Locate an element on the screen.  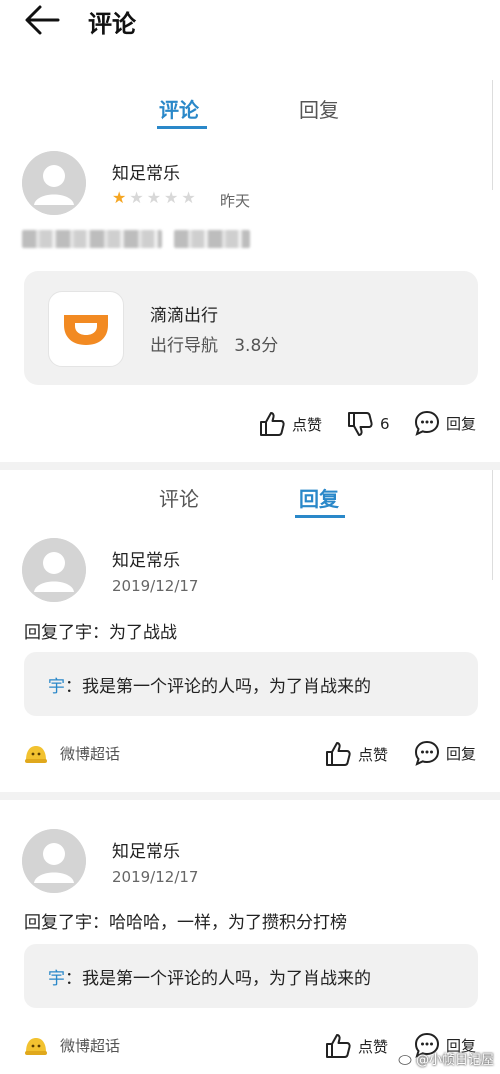
back-button is located at coordinates (42, 20).